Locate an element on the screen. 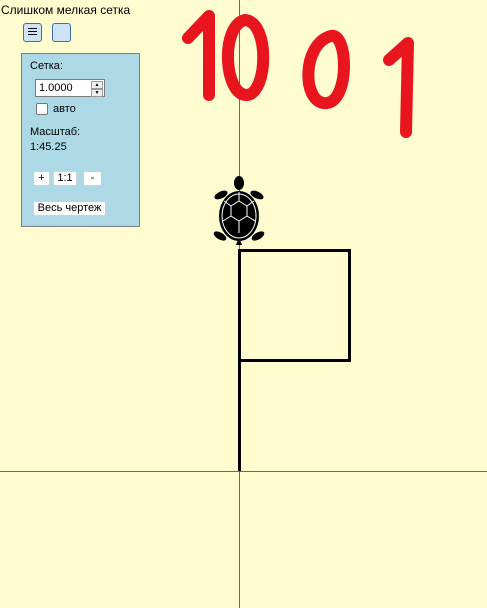  grid-spinner: ▲ ▼ is located at coordinates (70, 88).